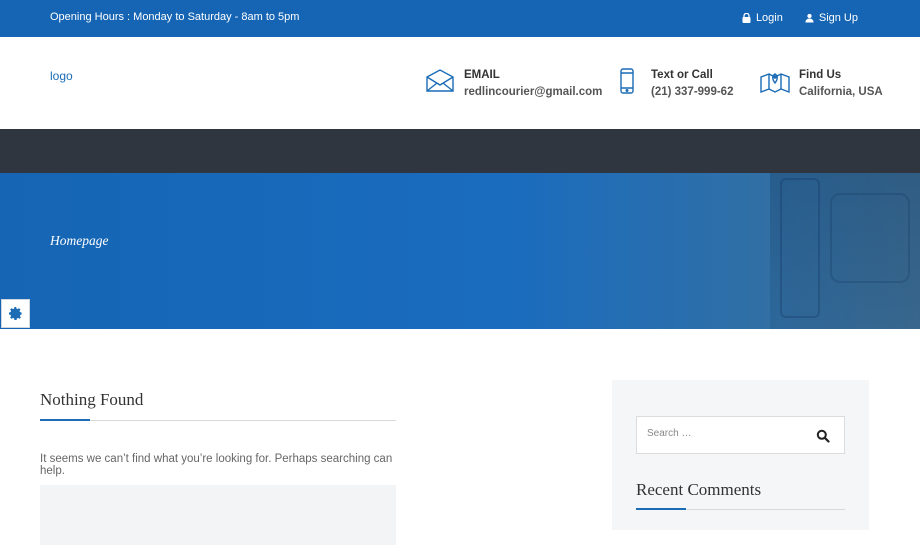 Image resolution: width=920 pixels, height=545 pixels. Describe the element at coordinates (800, 18) in the screenshot. I see `auth-links: Login Sign Up` at that location.